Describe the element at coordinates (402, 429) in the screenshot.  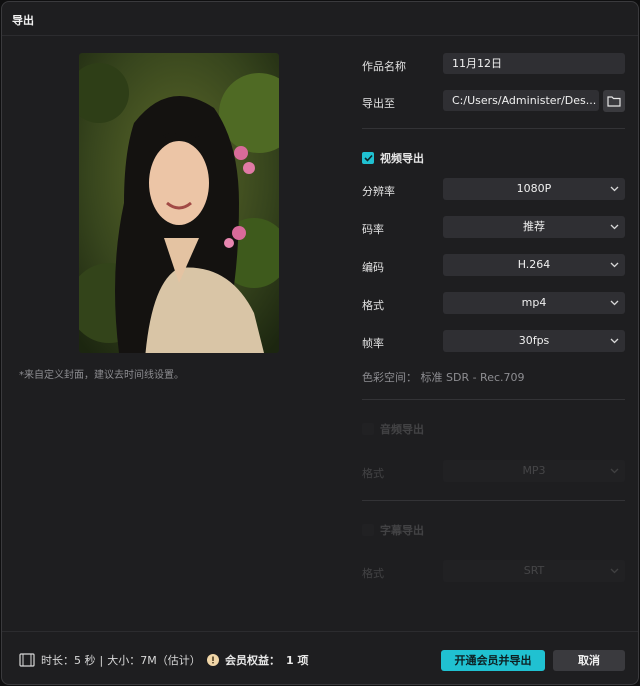
I see `audio-export-label: 音频导出` at that location.